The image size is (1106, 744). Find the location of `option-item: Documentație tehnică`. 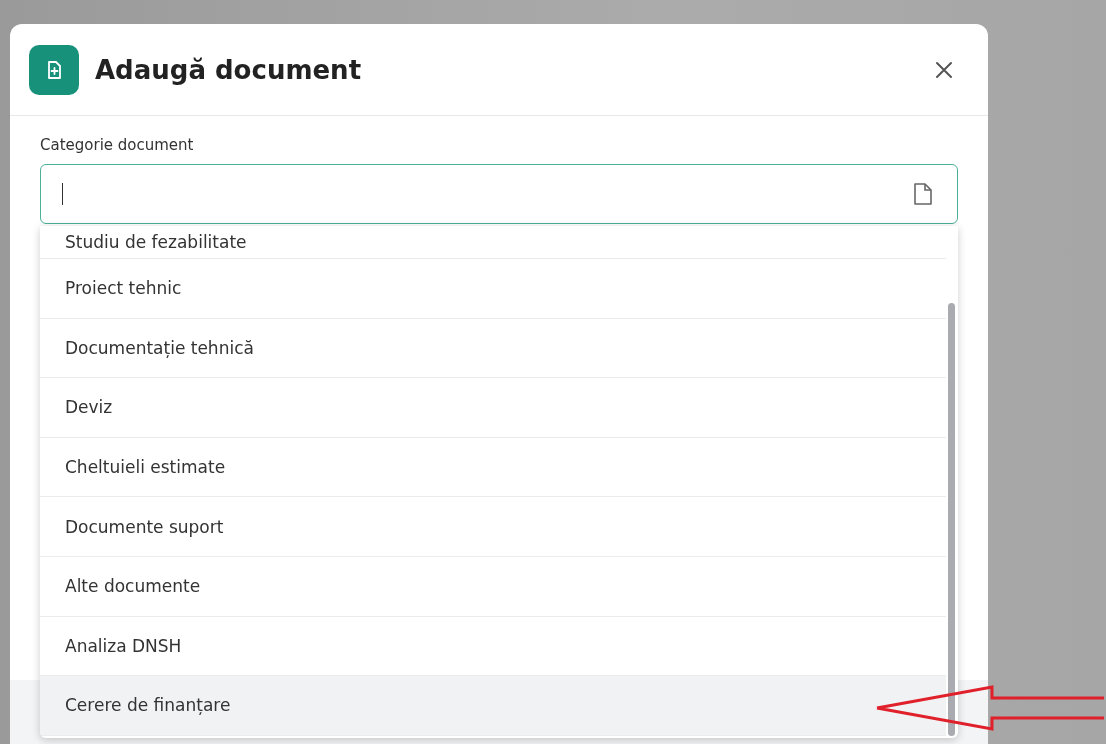

option-item: Documentație tehnică is located at coordinates (493, 348).